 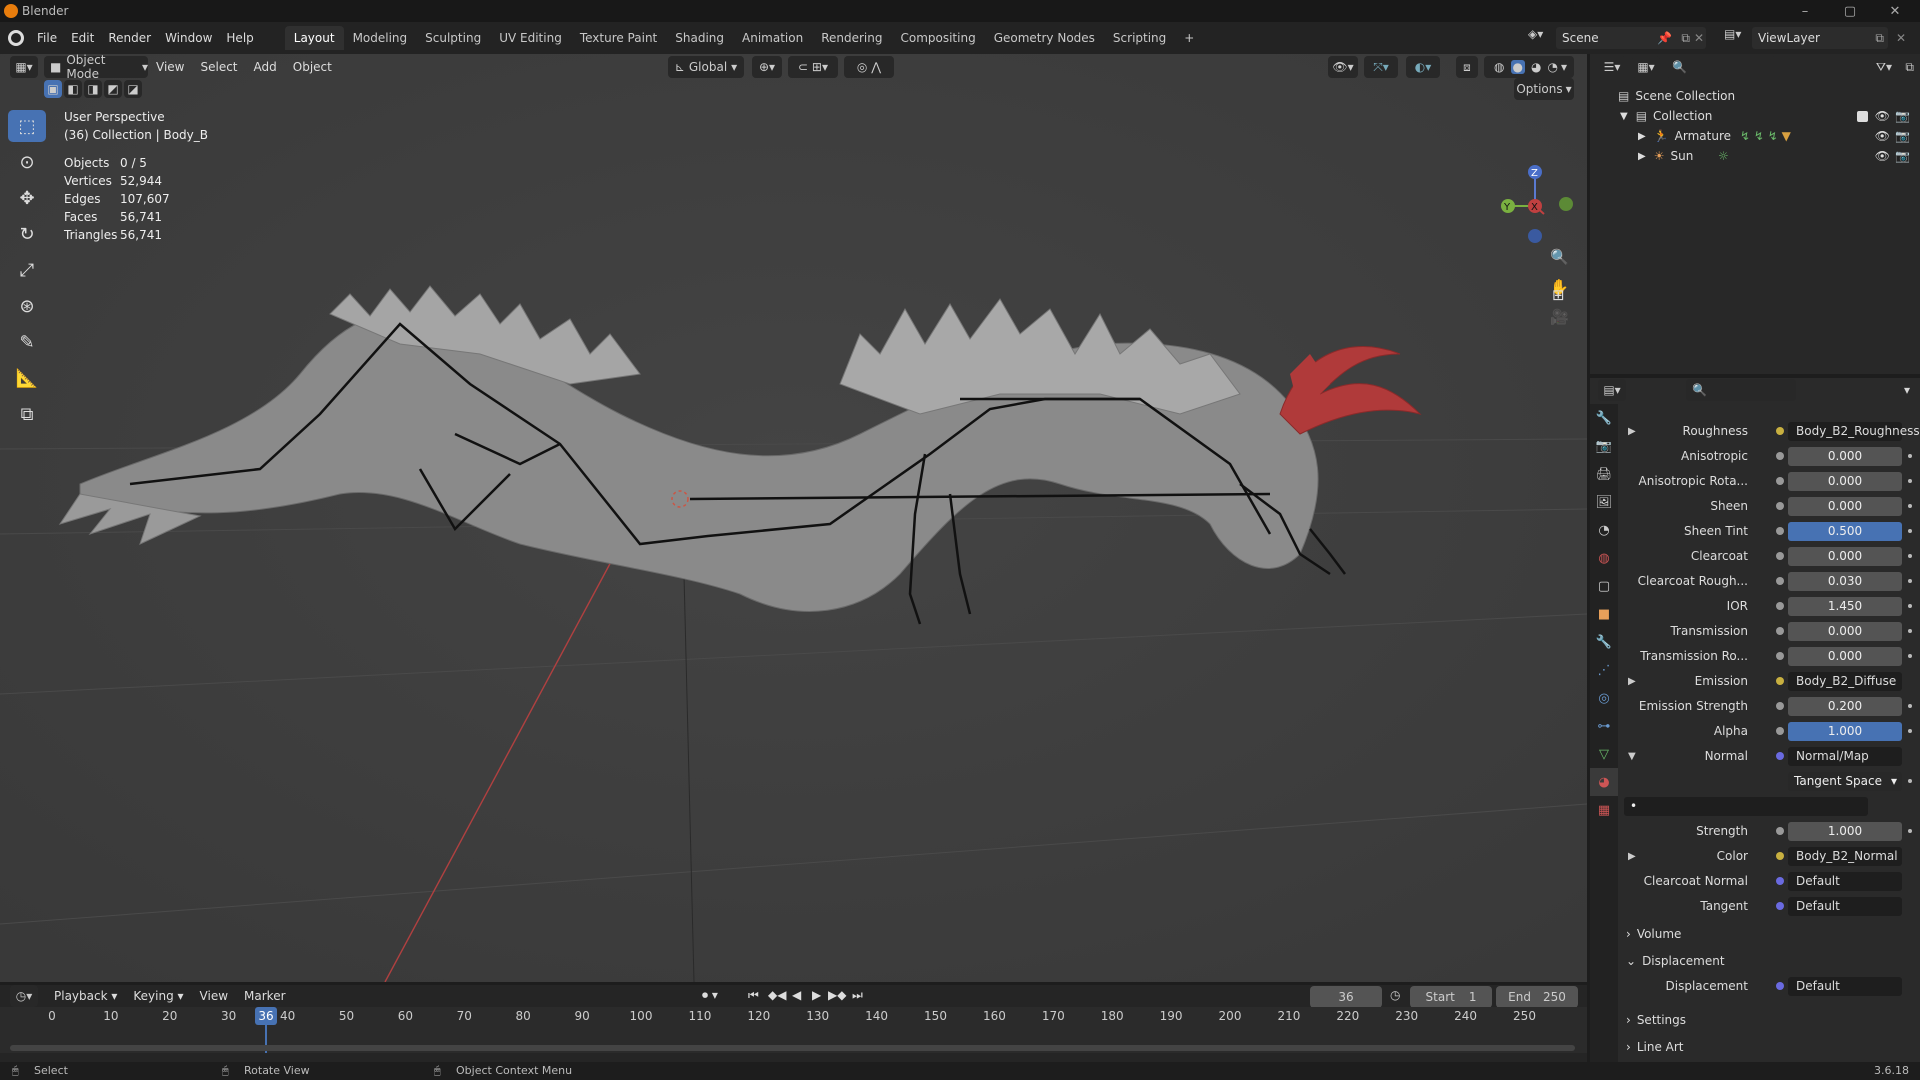 What do you see at coordinates (47, 38) in the screenshot?
I see `menu-file: File` at bounding box center [47, 38].